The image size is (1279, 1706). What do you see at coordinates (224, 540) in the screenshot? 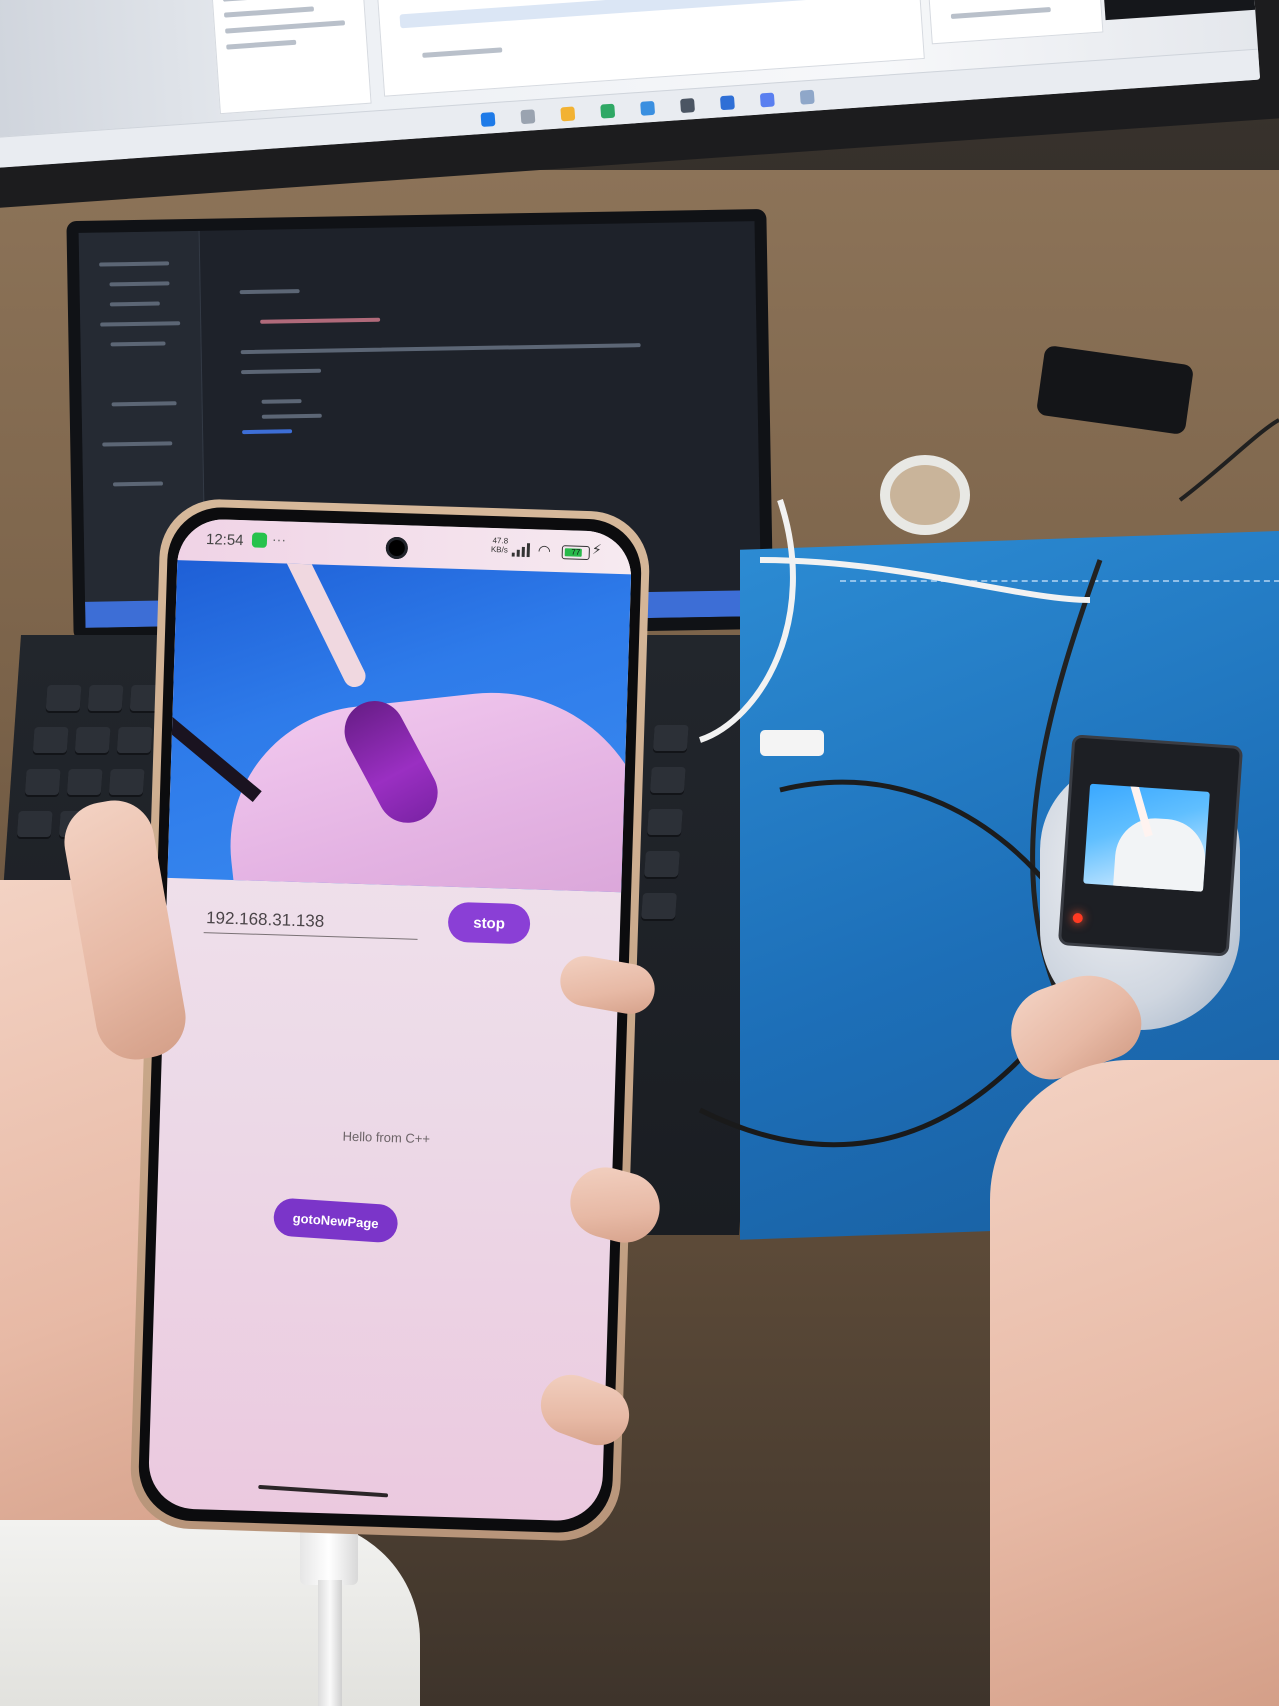
I see `status-time: 12:54` at bounding box center [224, 540].